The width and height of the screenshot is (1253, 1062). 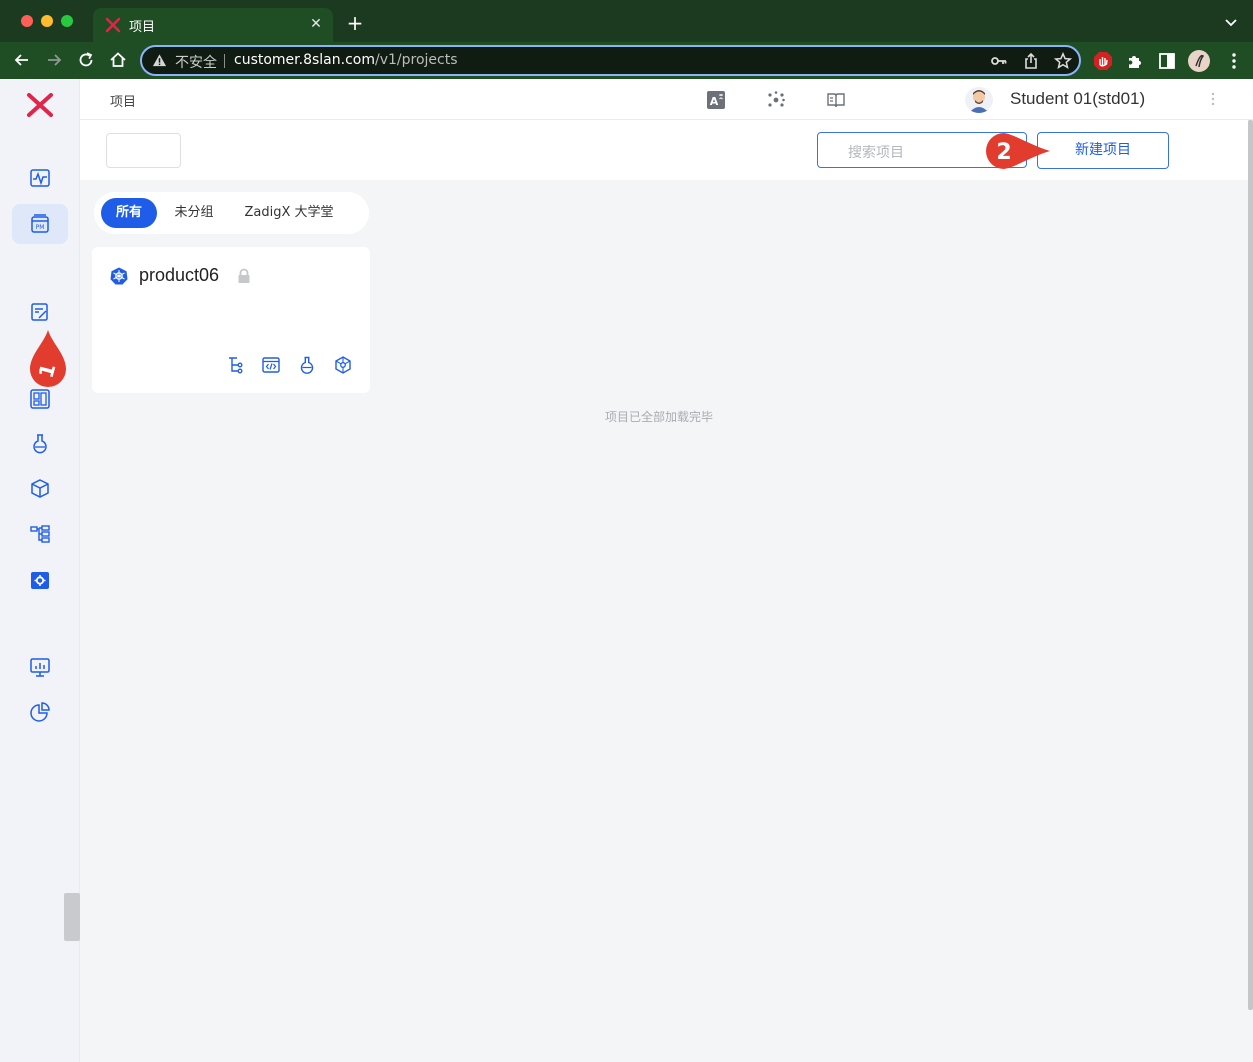 What do you see at coordinates (194, 213) in the screenshot?
I see `filter-ungrouped: 未分组` at bounding box center [194, 213].